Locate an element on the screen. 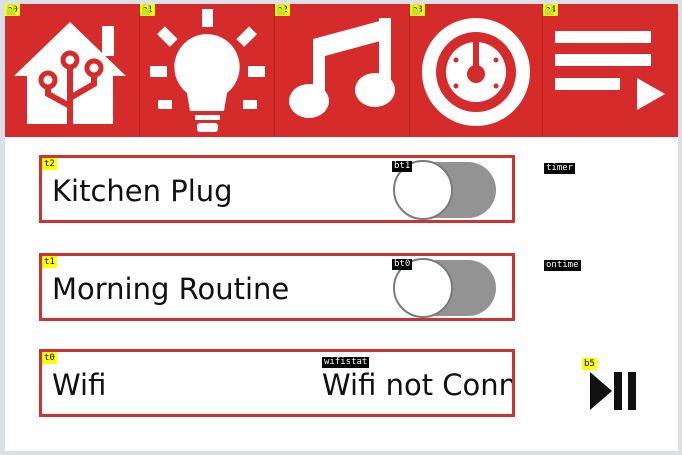 The width and height of the screenshot is (682, 455). playlist-icon is located at coordinates (610, 70).